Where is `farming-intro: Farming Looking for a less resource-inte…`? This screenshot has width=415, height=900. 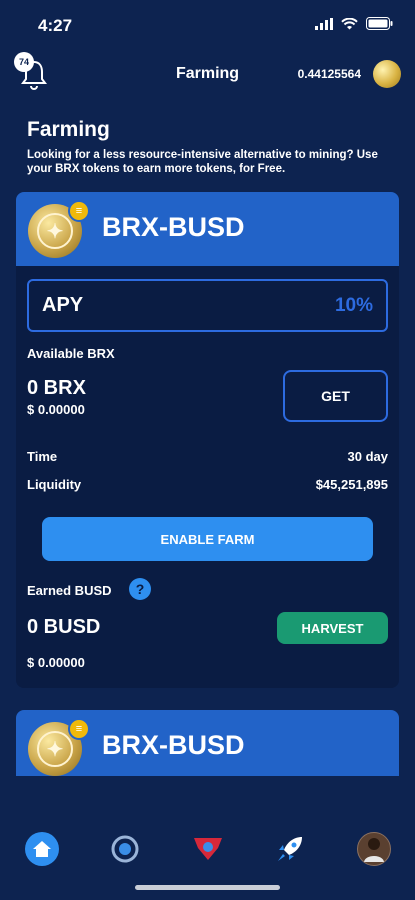 farming-intro: Farming Looking for a less resource-inte… is located at coordinates (212, 147).